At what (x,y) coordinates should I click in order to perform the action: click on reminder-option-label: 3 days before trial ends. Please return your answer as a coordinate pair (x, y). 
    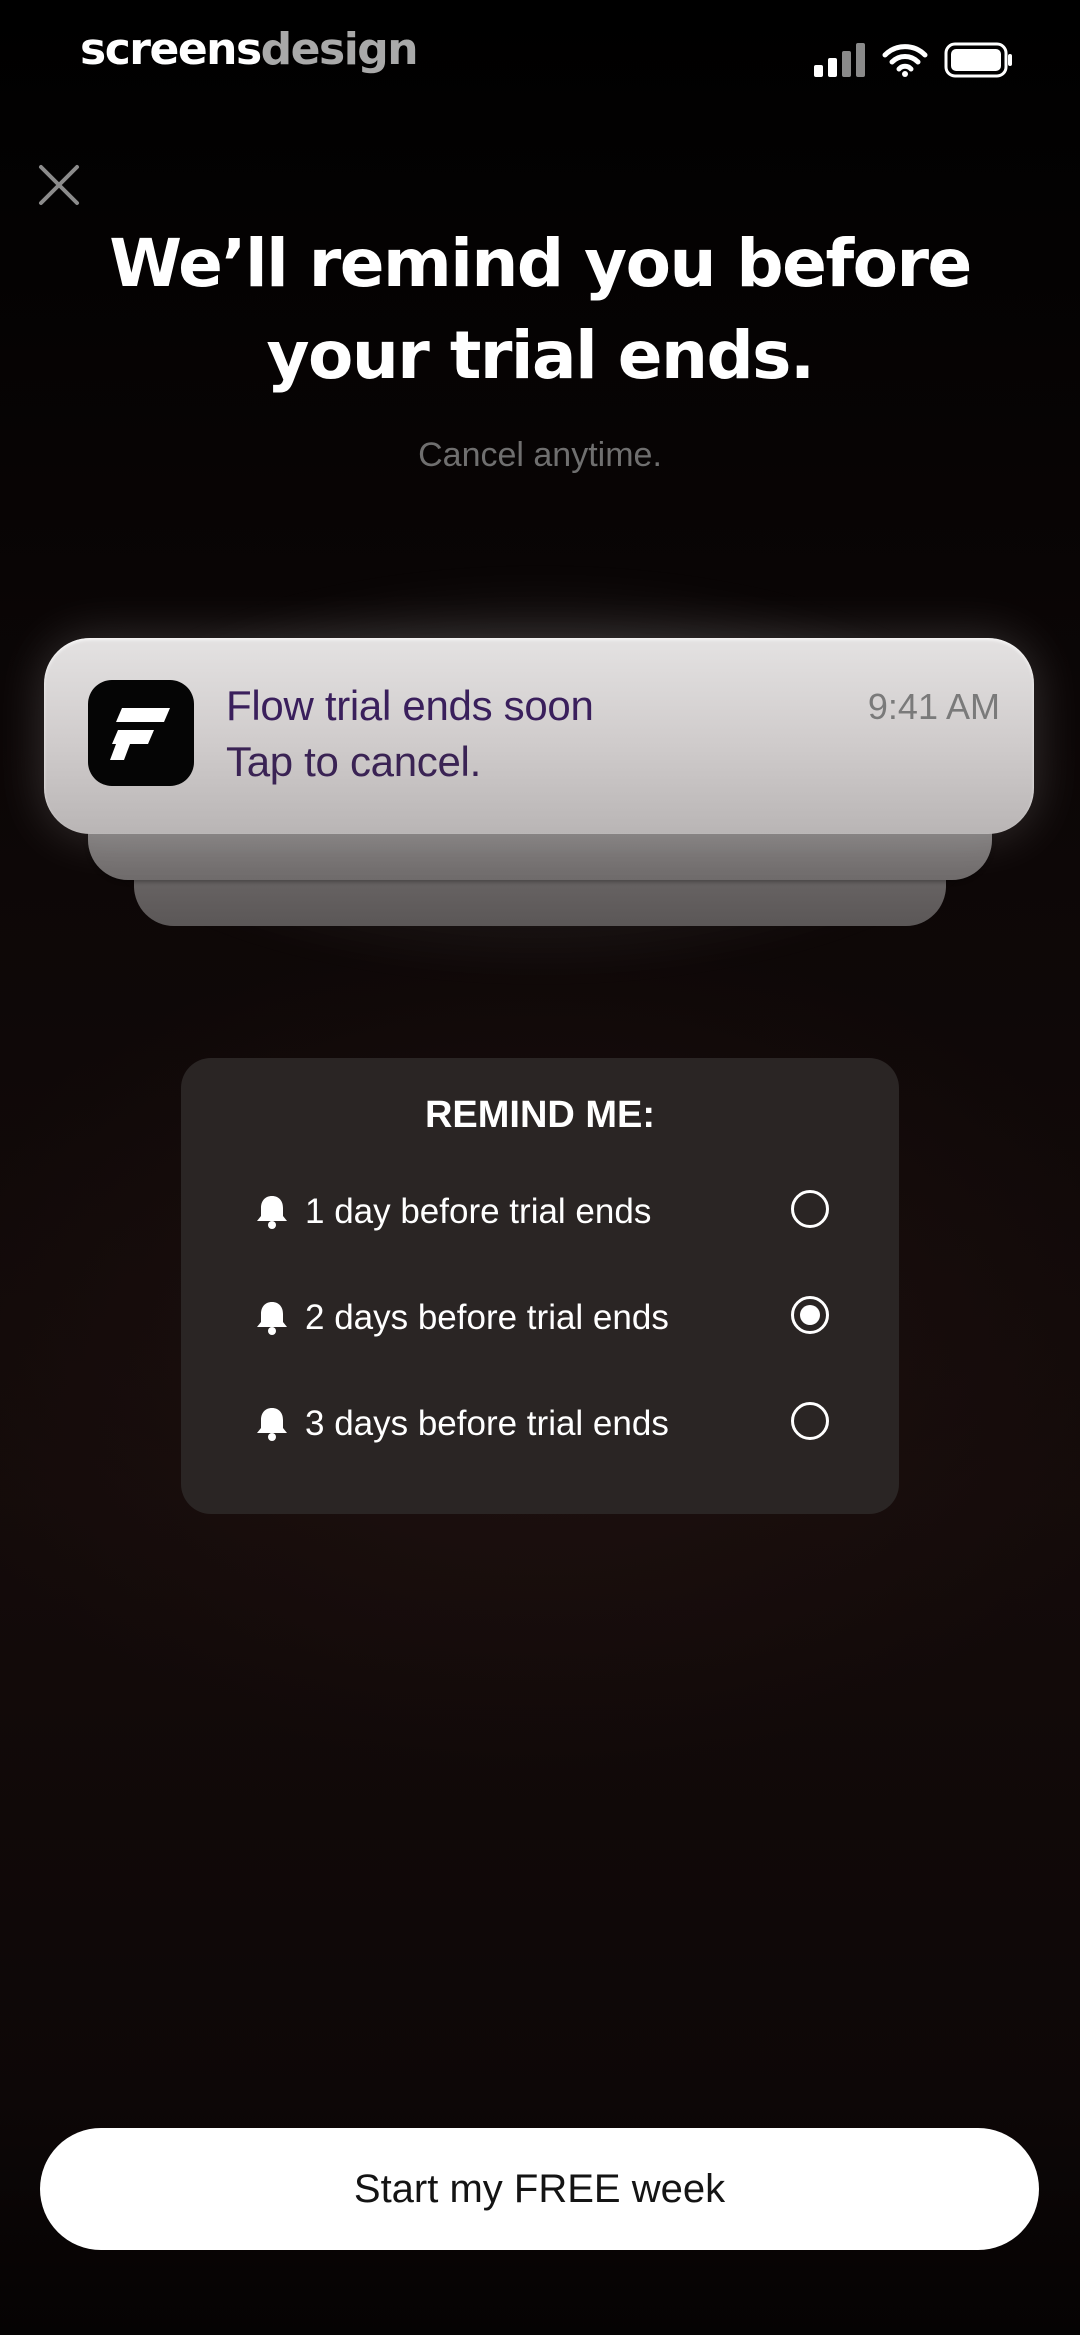
    Looking at the image, I should click on (487, 1423).